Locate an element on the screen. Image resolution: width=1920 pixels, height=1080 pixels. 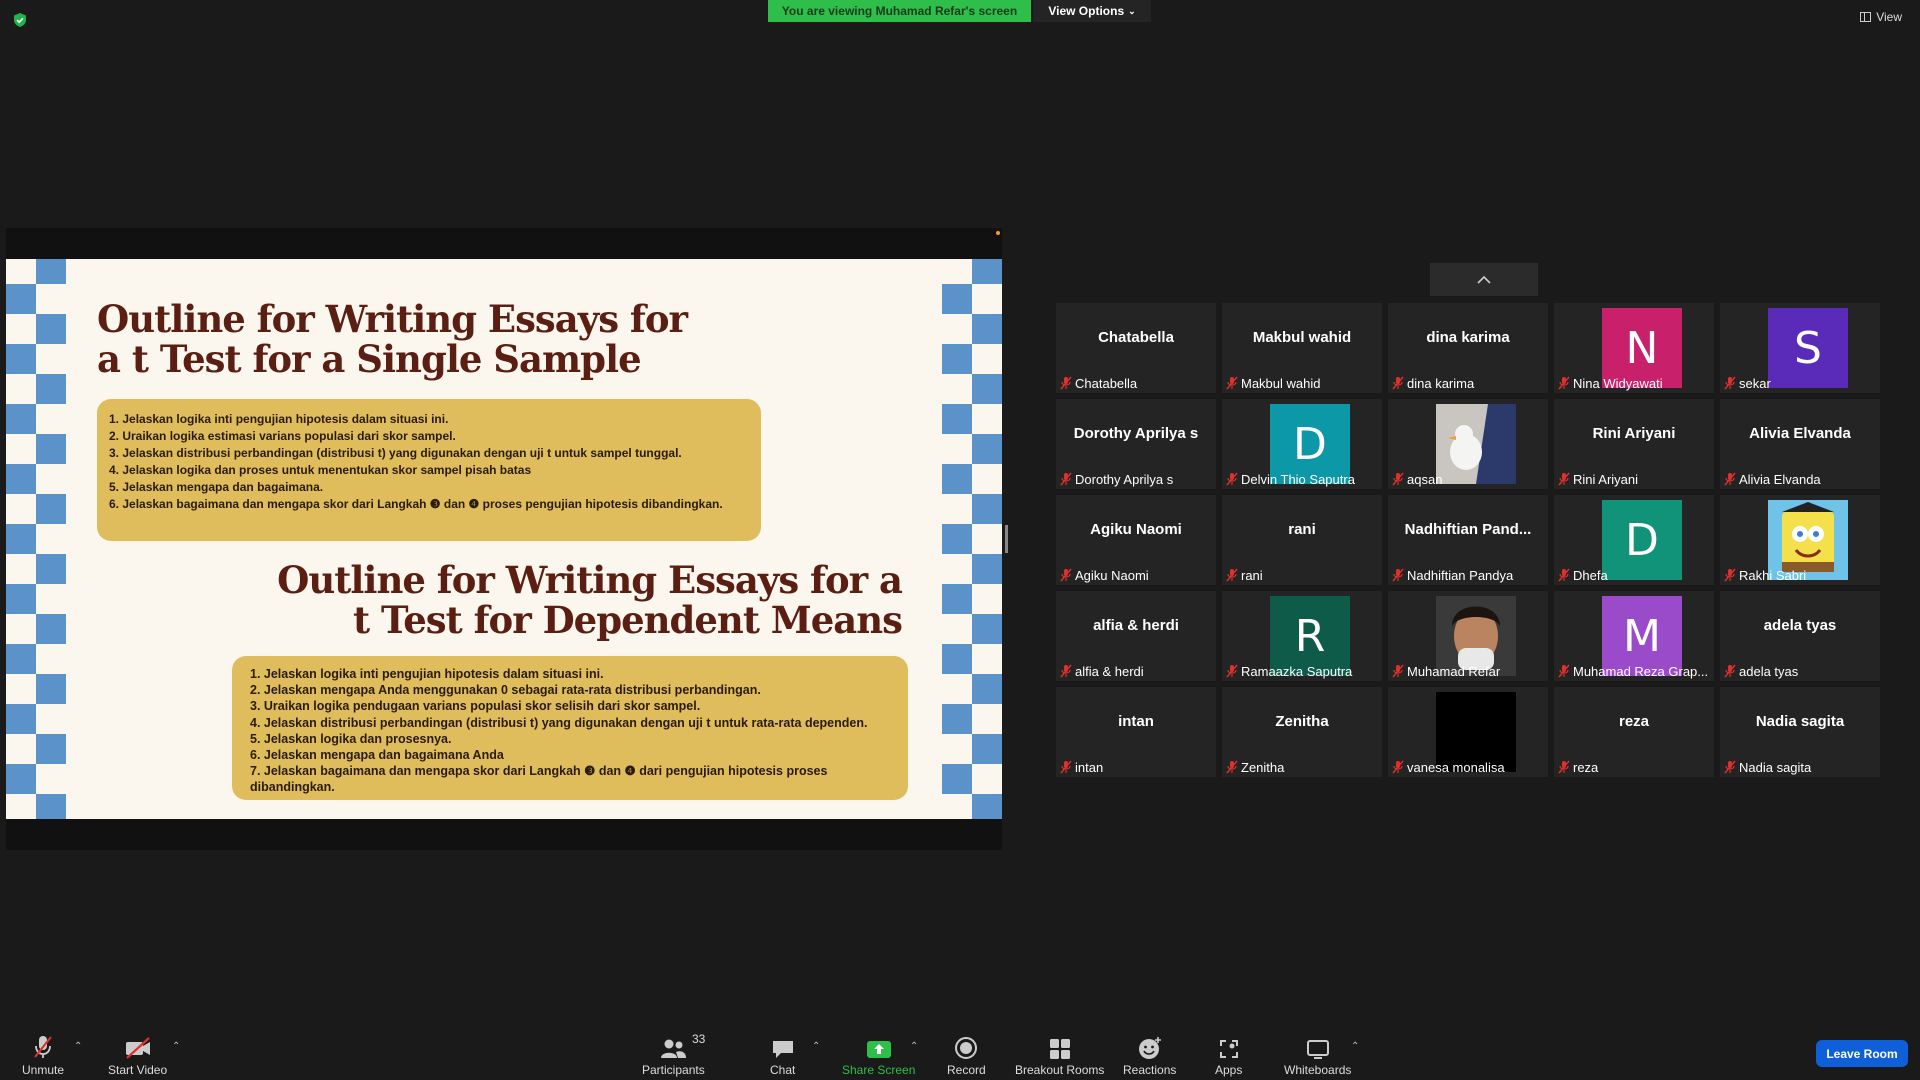
unmute-button: Unmute is located at coordinates (43, 1054).